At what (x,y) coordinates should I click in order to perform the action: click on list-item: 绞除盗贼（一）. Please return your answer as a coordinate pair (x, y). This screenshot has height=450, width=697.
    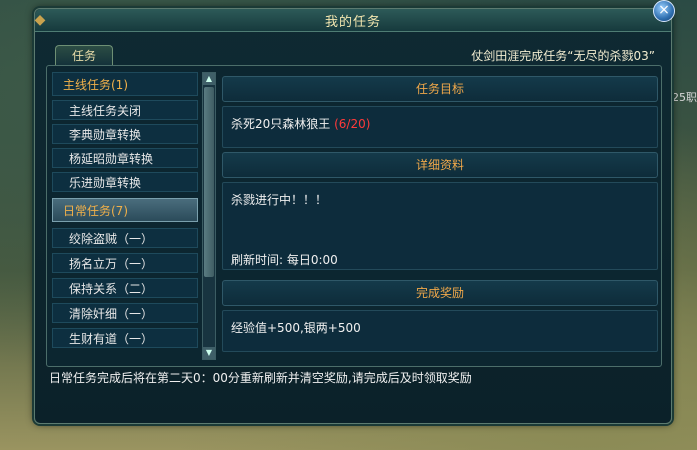
    Looking at the image, I should click on (125, 238).